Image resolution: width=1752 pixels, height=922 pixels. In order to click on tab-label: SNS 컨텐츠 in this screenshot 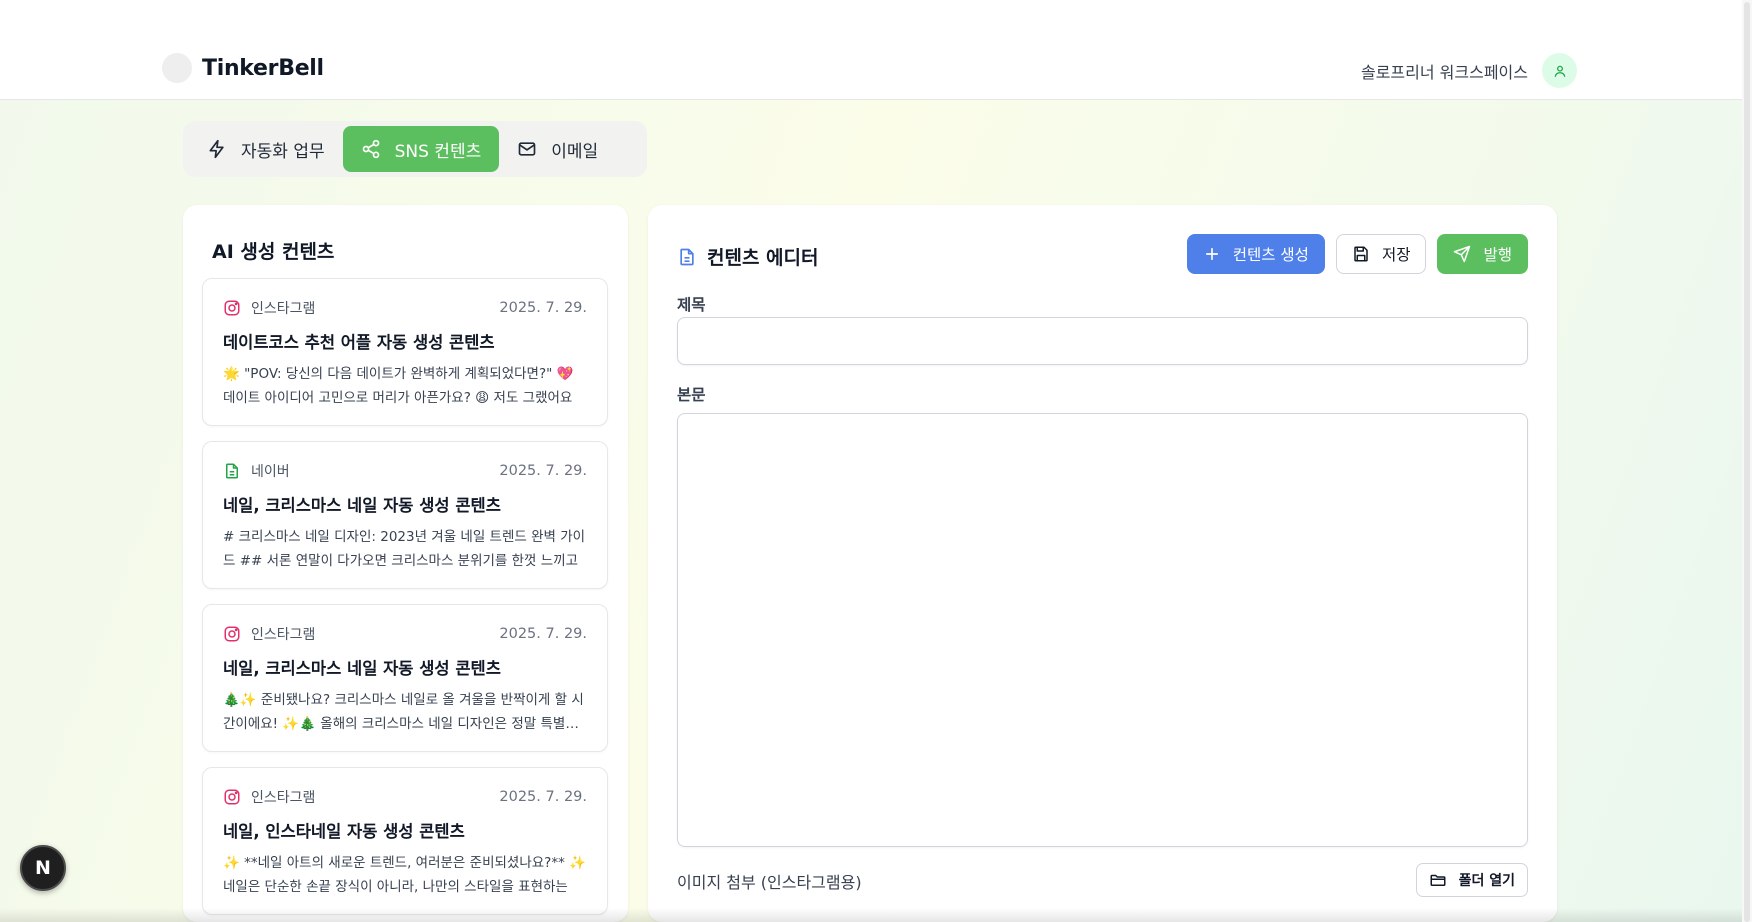, I will do `click(438, 151)`.